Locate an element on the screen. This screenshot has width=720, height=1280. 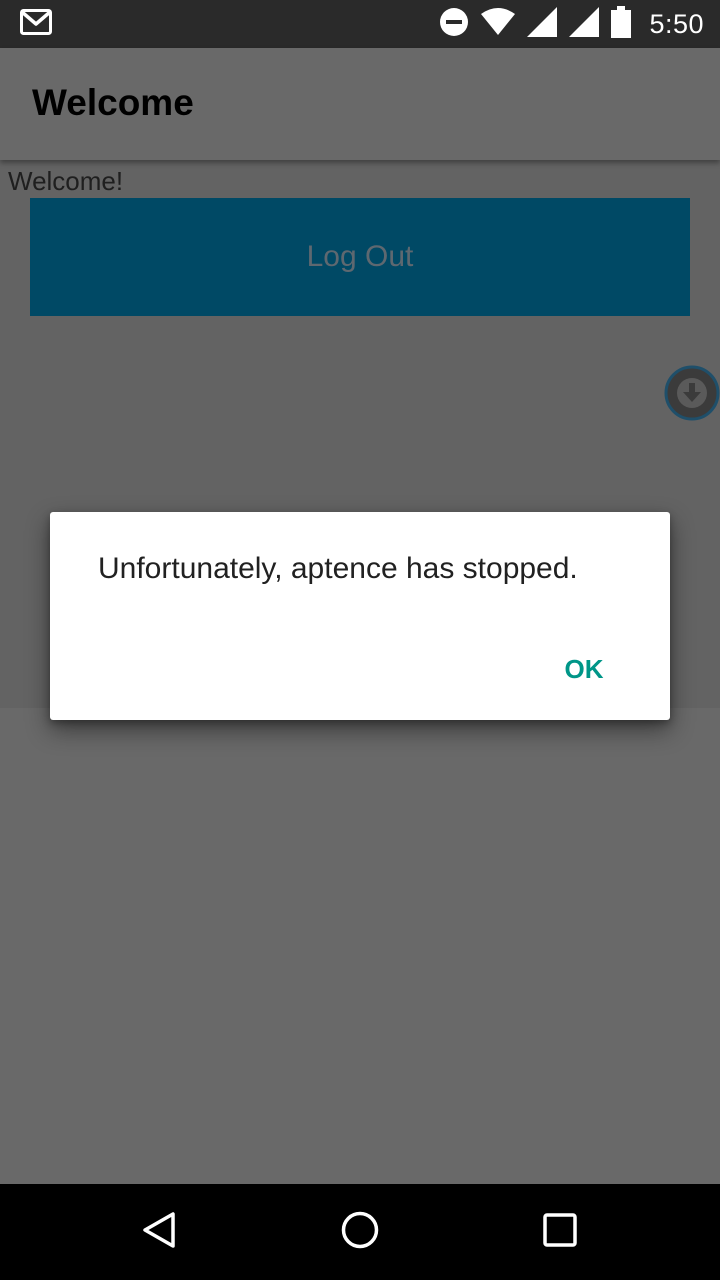
page-title: Welcome is located at coordinates (113, 102).